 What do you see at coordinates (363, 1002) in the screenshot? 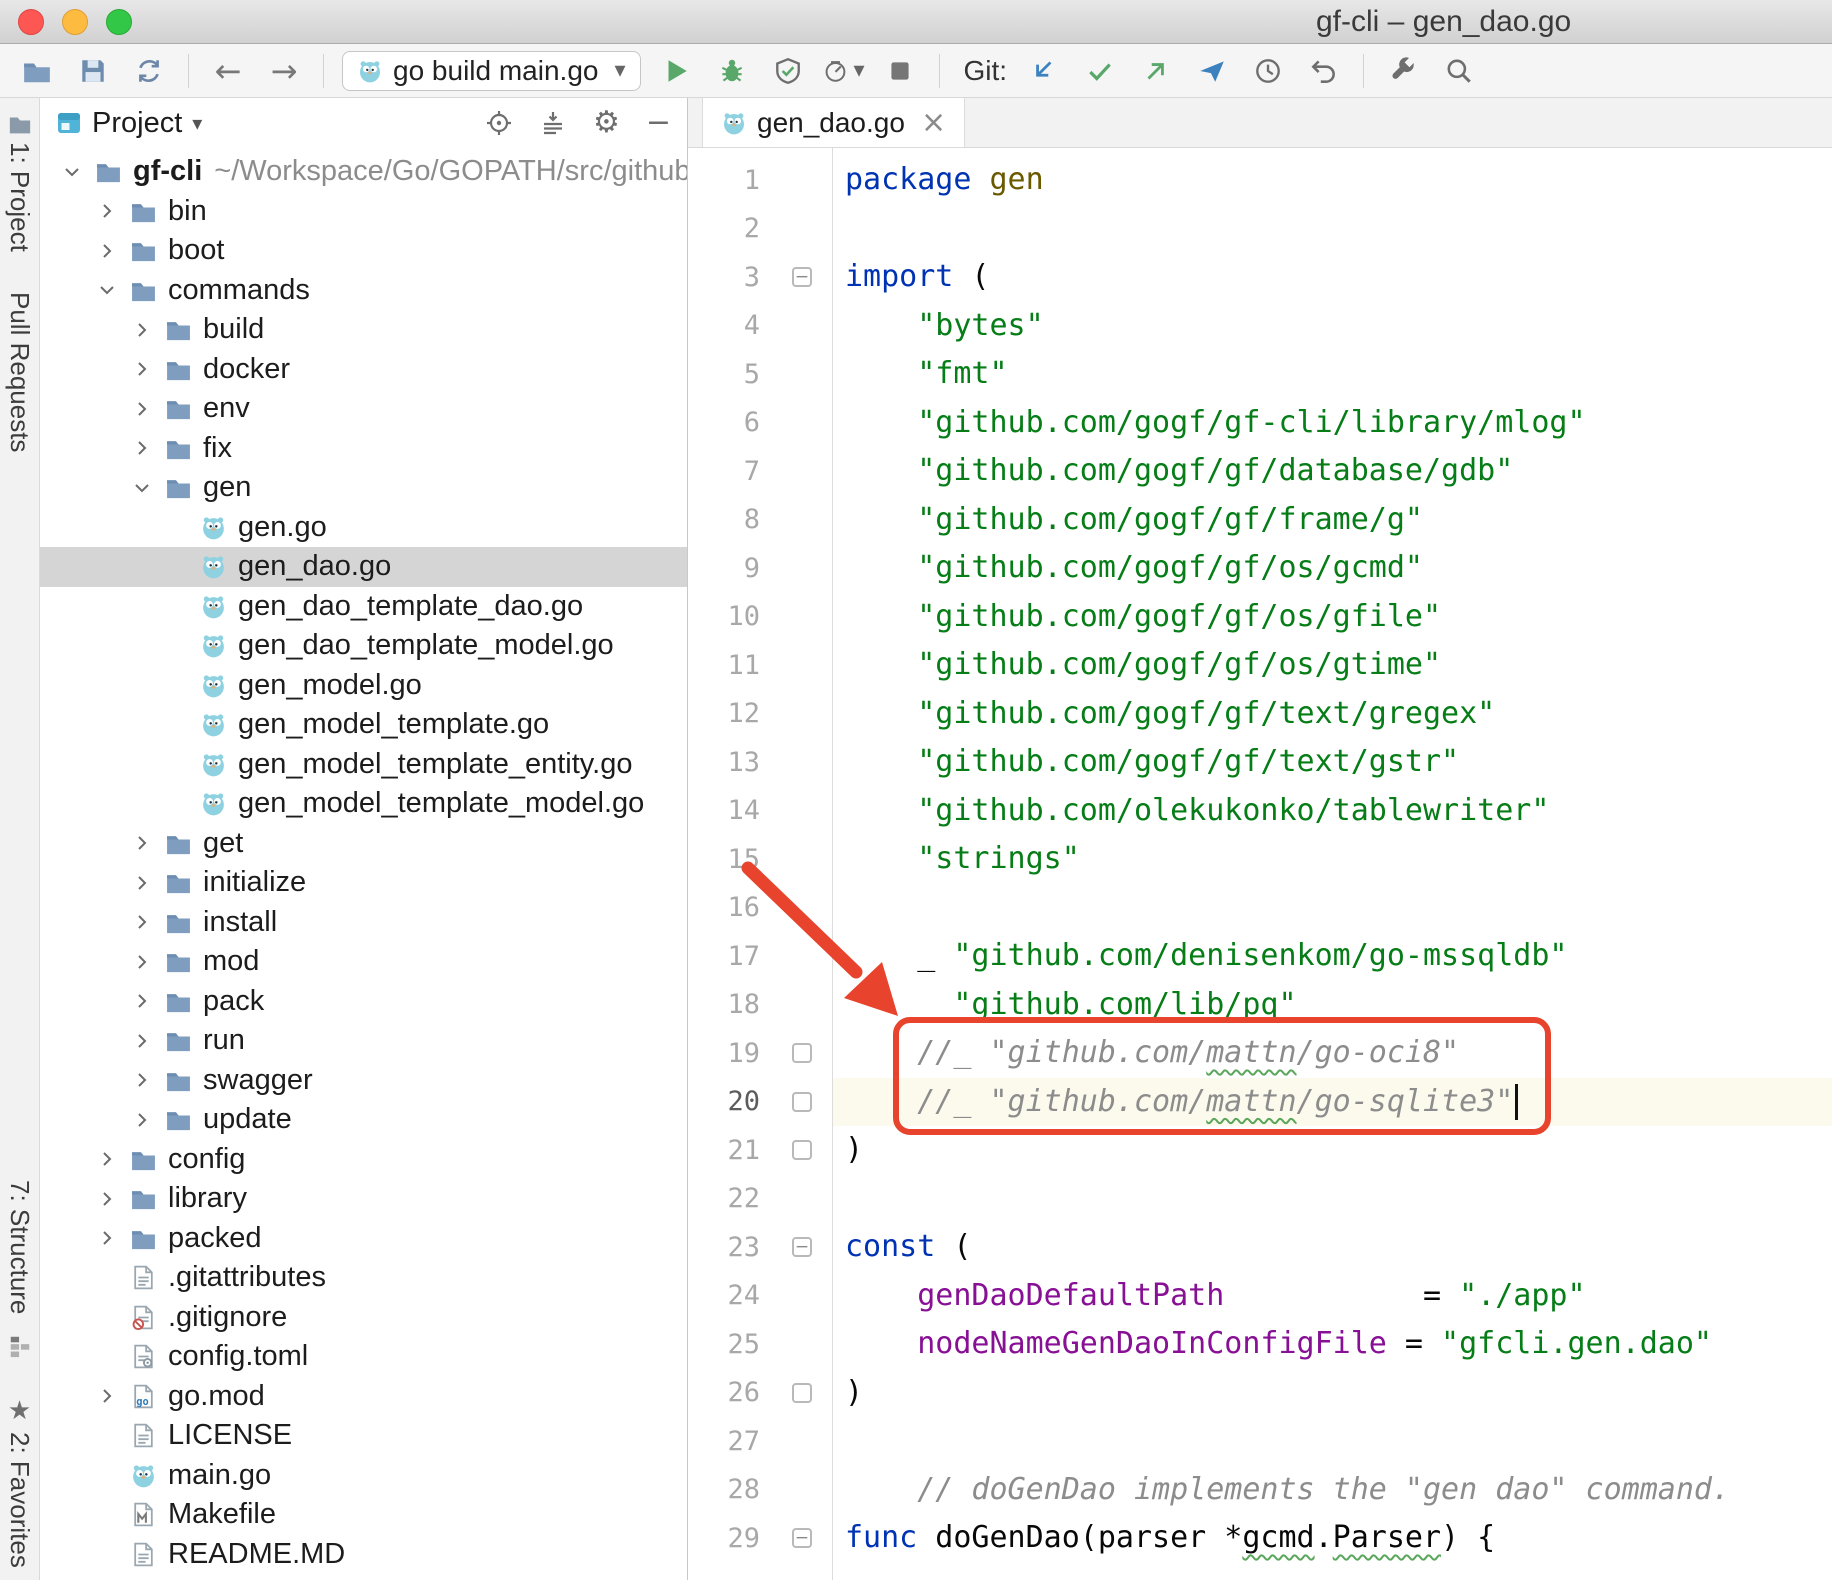
I see `tree-item-pack: pack` at bounding box center [363, 1002].